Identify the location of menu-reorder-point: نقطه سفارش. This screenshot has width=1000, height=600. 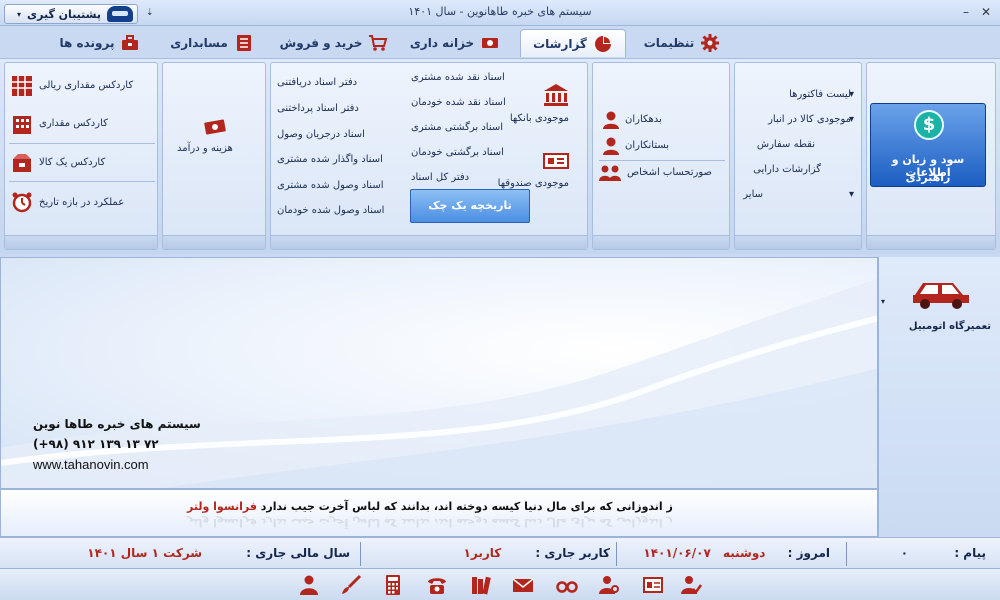
(786, 144).